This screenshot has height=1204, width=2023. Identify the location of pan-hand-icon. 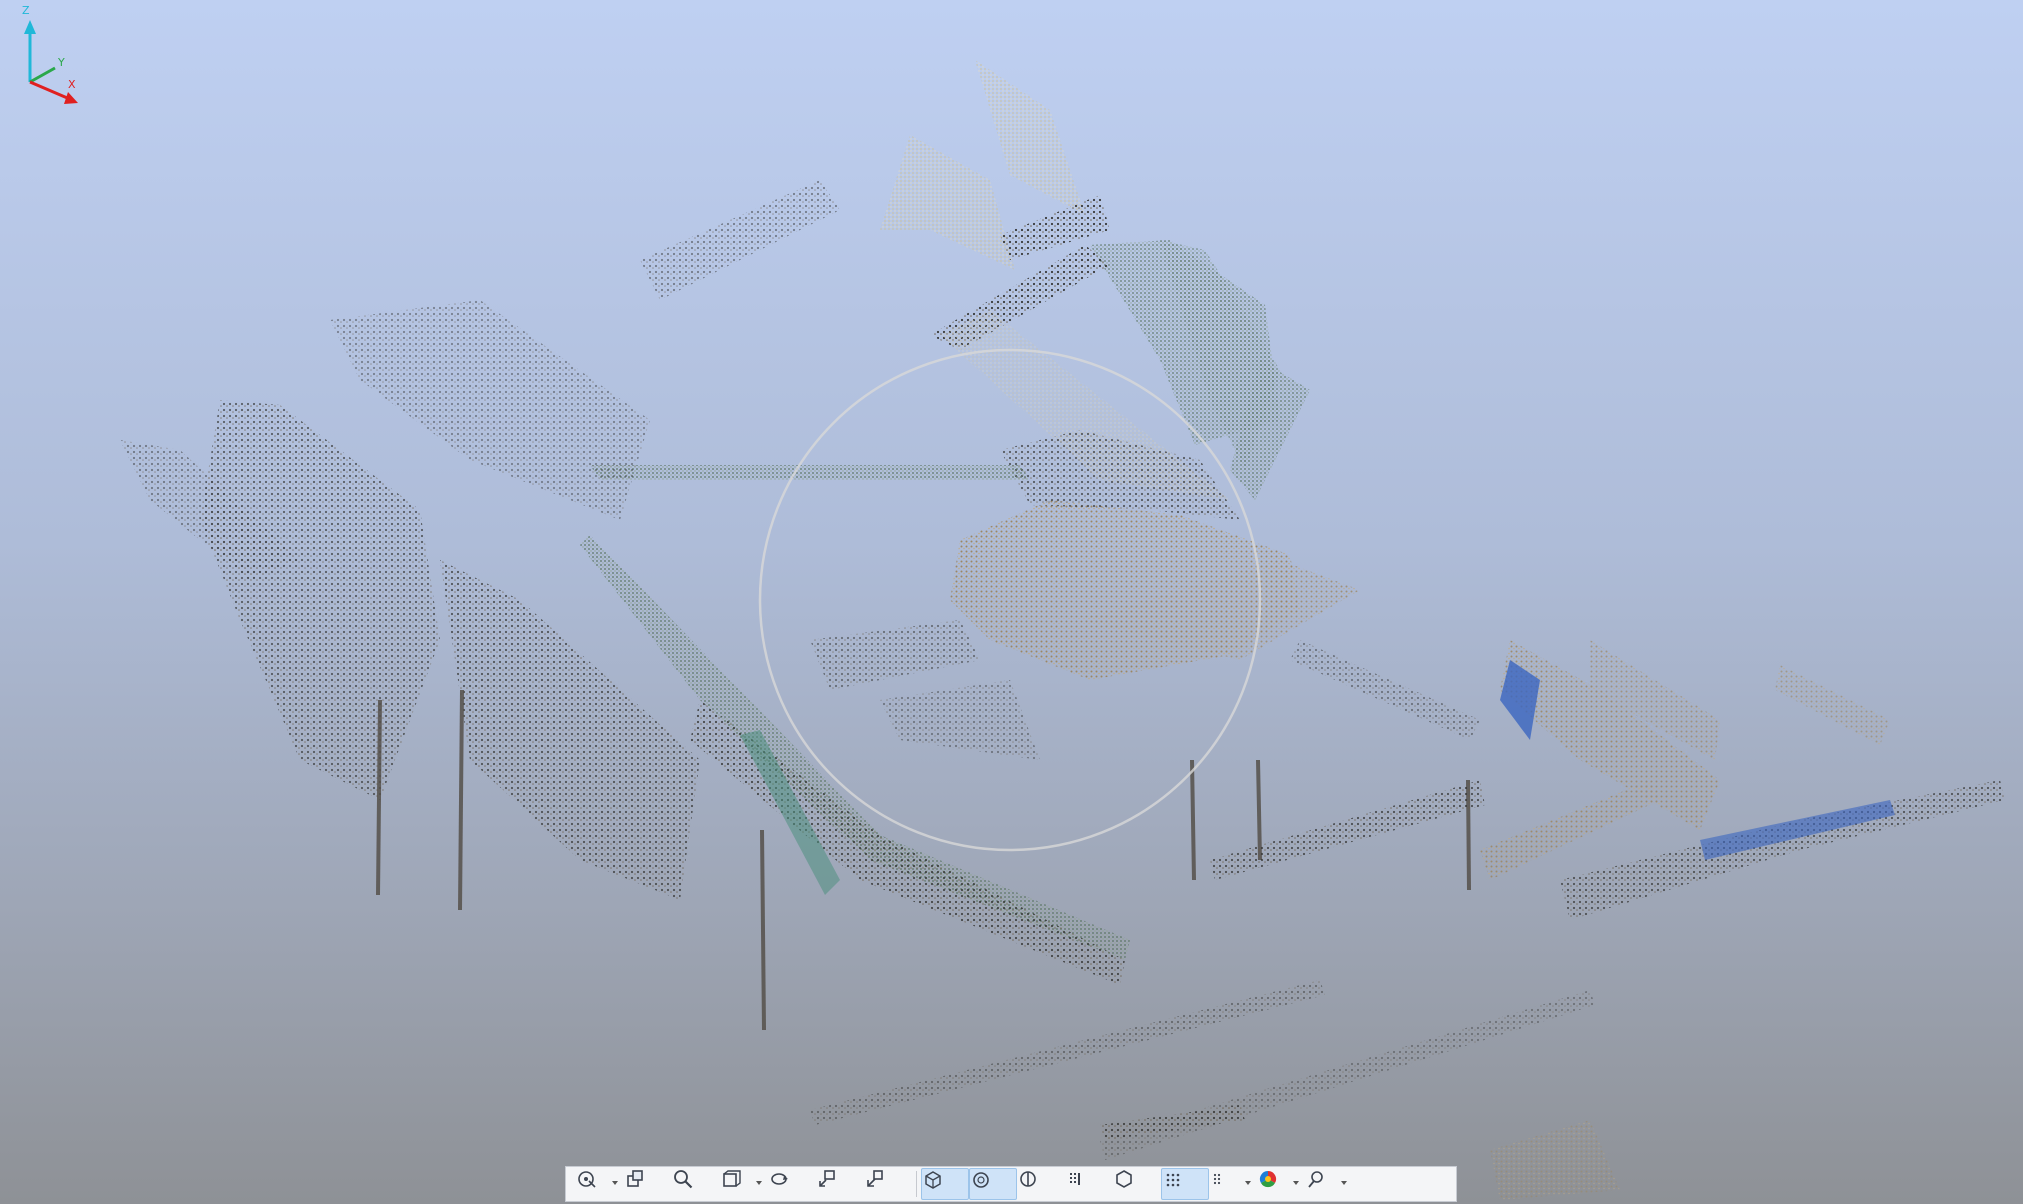
(635, 1178).